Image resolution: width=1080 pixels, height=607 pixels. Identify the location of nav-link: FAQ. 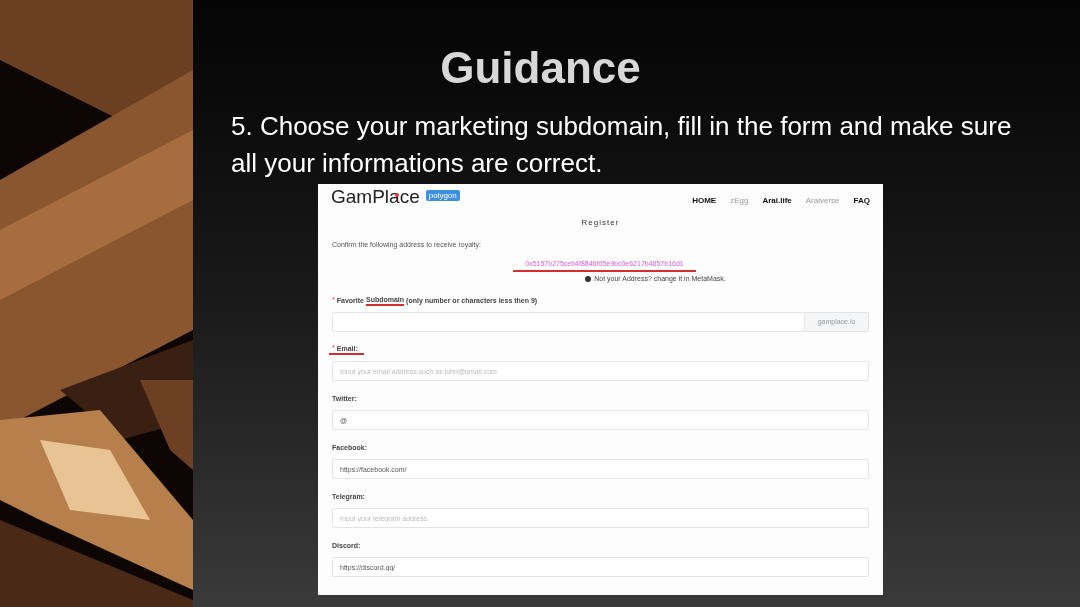
(861, 201).